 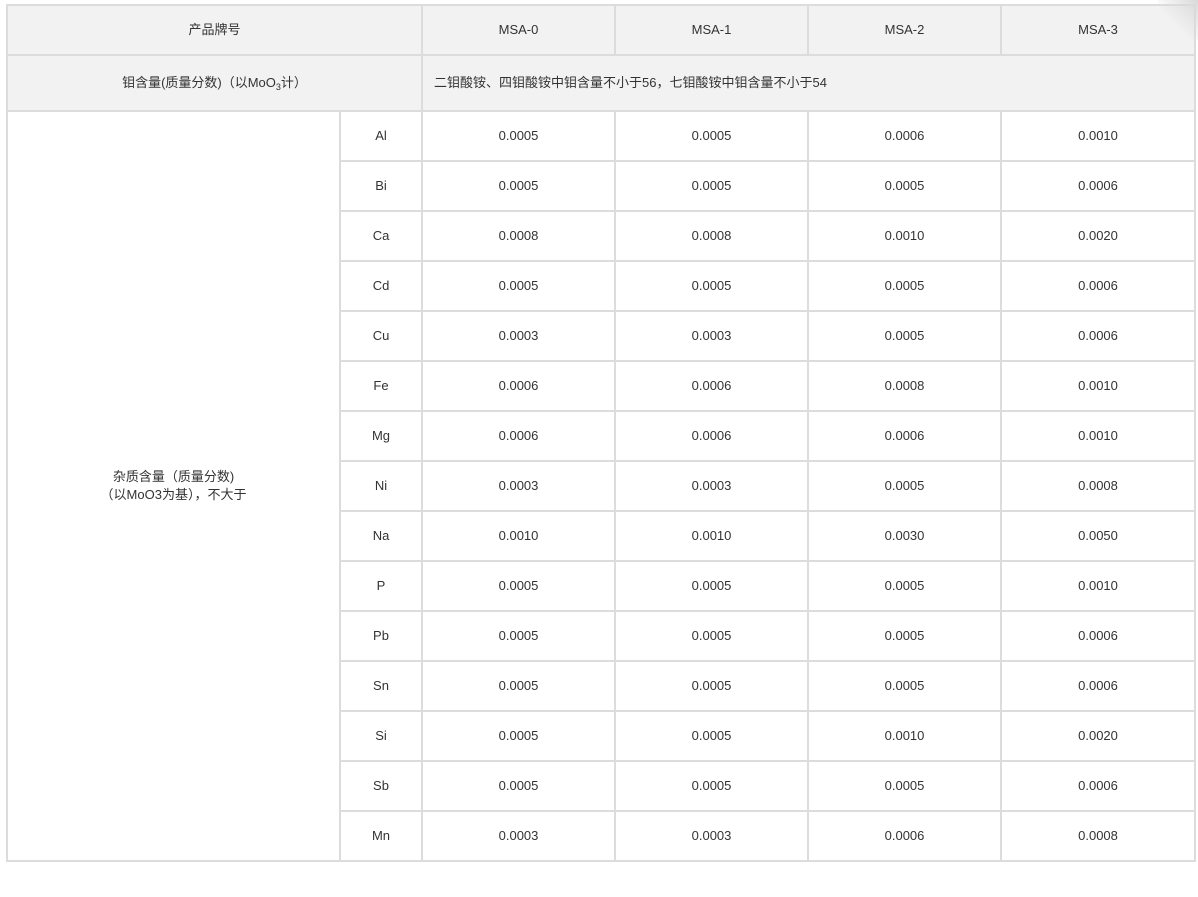 What do you see at coordinates (381, 586) in the screenshot?
I see `element-cell: P` at bounding box center [381, 586].